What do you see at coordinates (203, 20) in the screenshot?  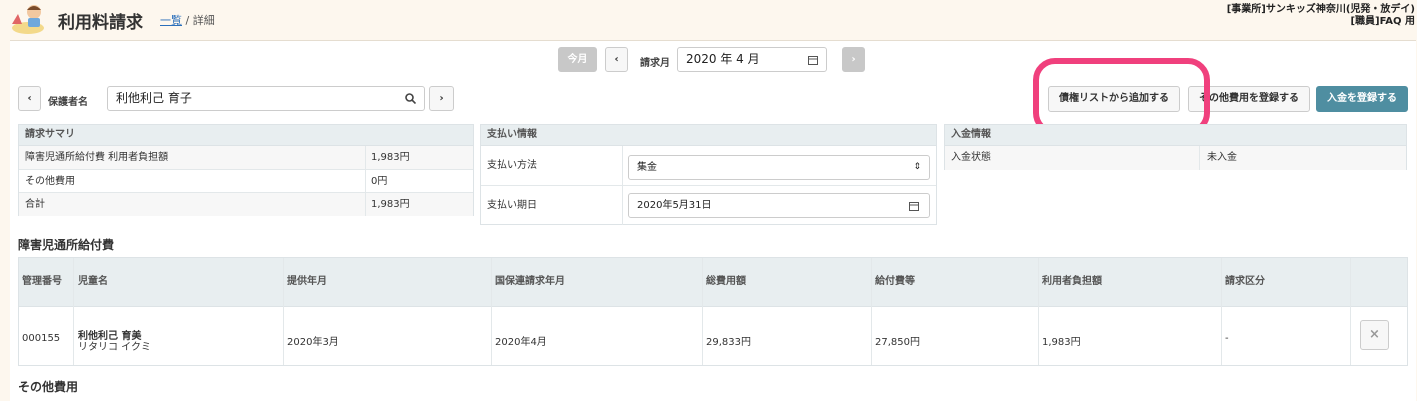 I see `breadcrumb-current: 詳細` at bounding box center [203, 20].